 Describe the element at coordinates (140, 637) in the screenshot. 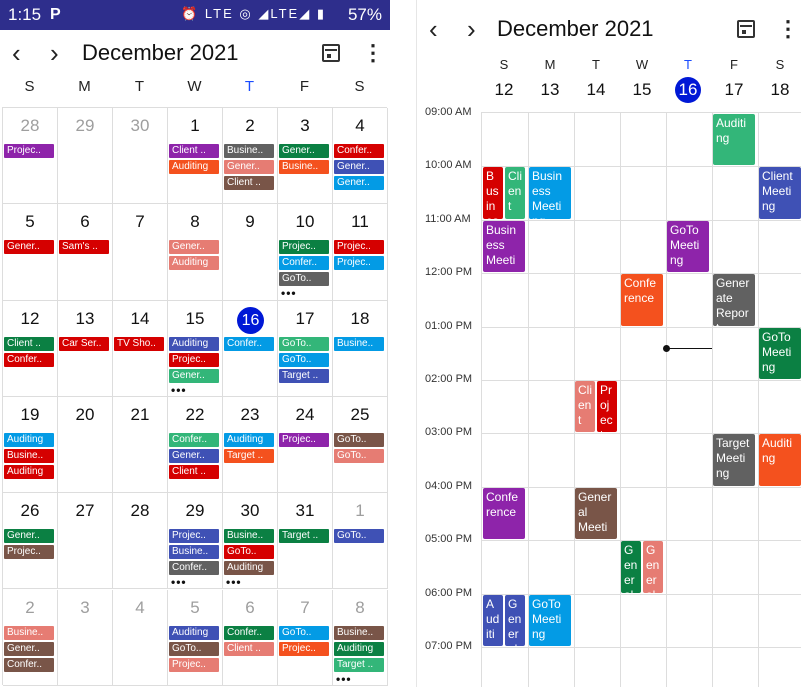

I see `day-cell: 4` at that location.